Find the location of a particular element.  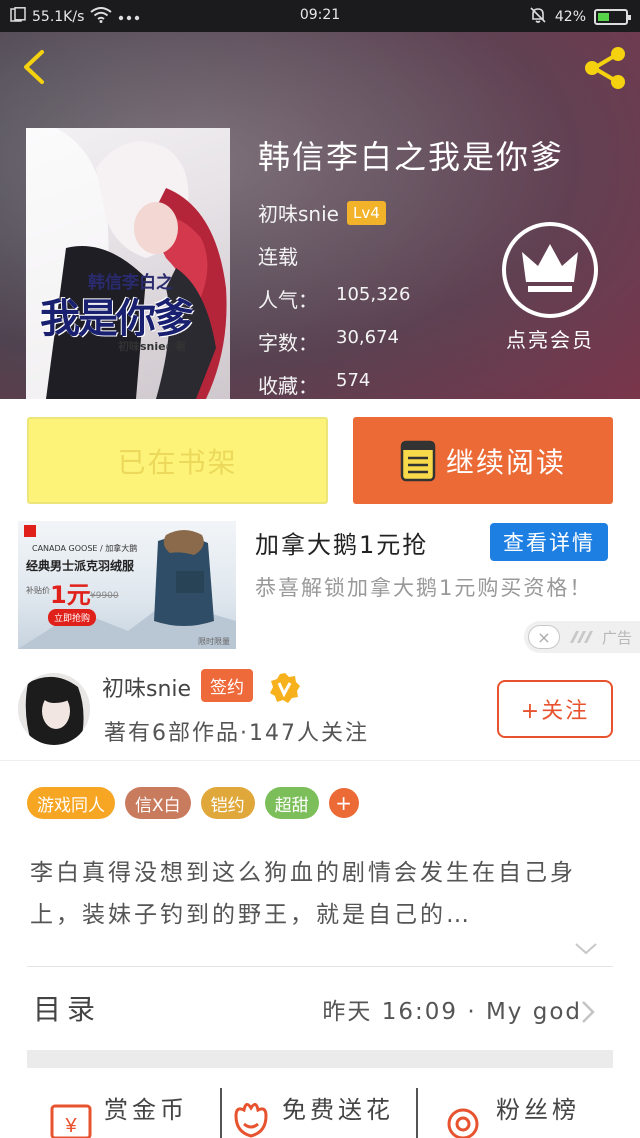

vip-button: 点亮会员 is located at coordinates (550, 287).